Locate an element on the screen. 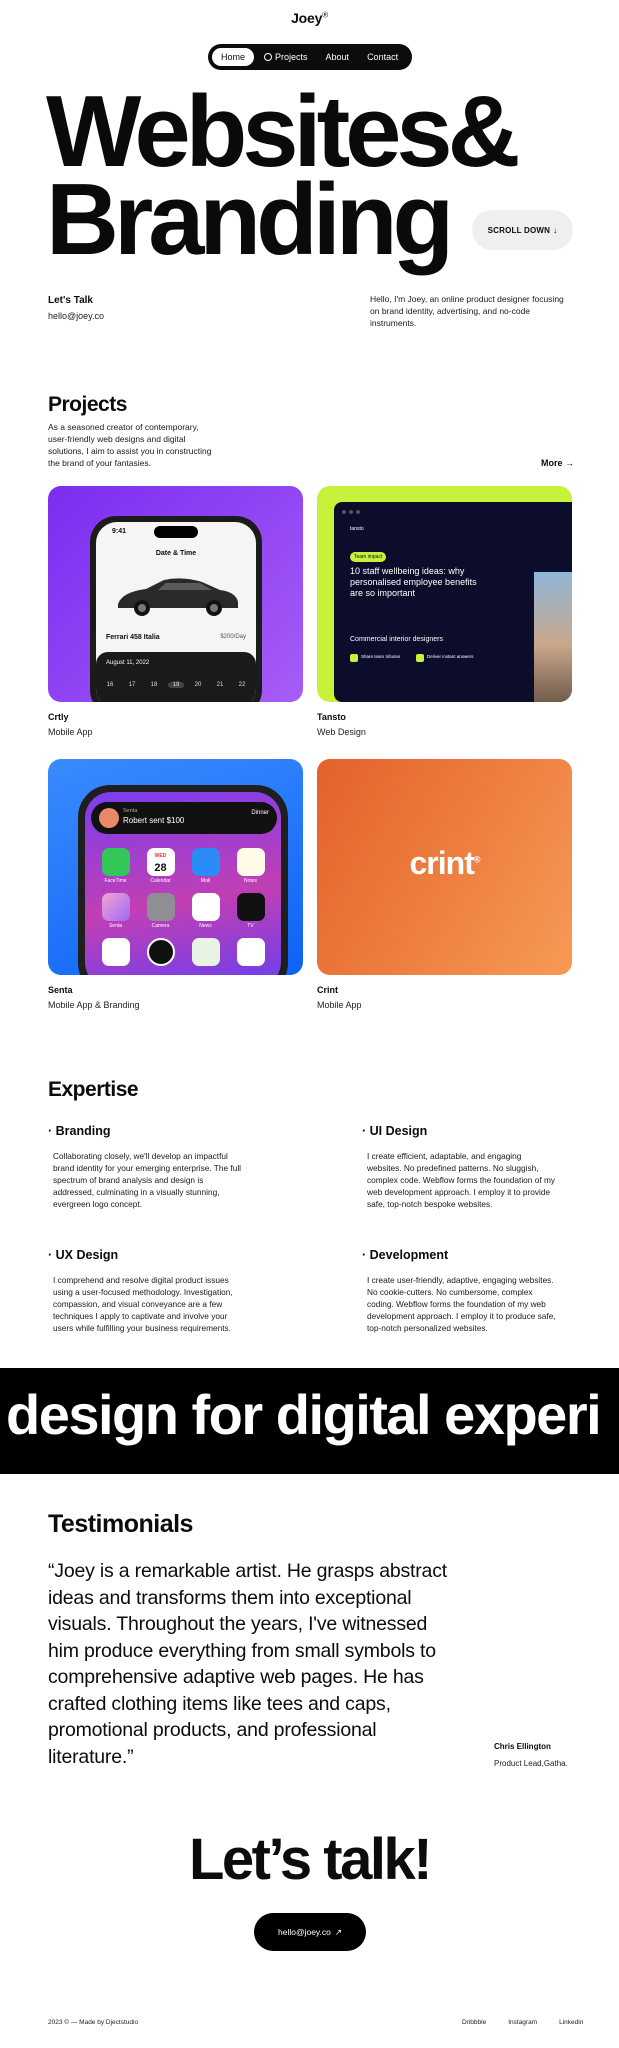 The height and width of the screenshot is (2048, 619). crint-logo-text: crint is located at coordinates (442, 863).